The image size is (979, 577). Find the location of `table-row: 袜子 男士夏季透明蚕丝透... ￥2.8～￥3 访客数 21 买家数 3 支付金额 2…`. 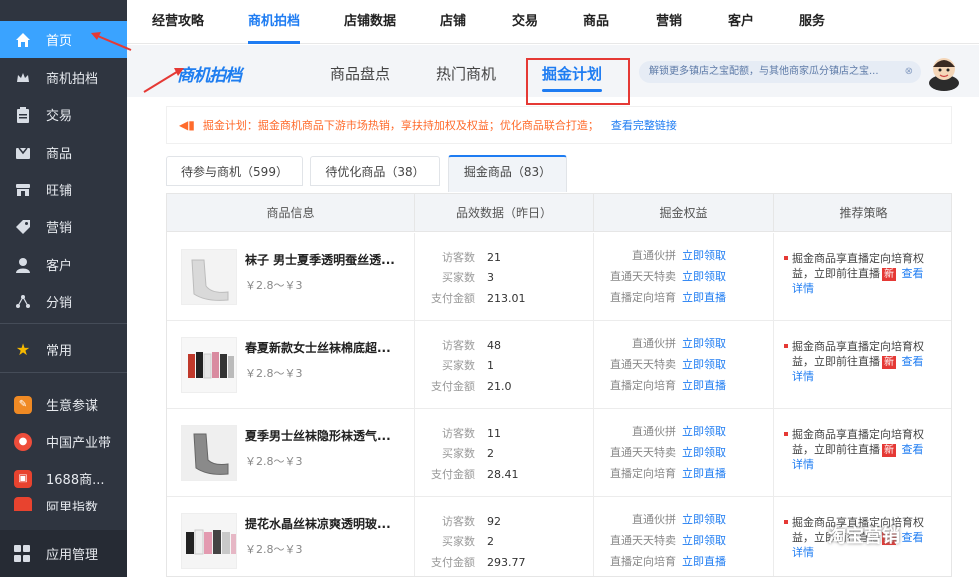

table-row: 袜子 男士夏季透明蚕丝透... ￥2.8～￥3 访客数 21 买家数 3 支付金额 2… is located at coordinates (559, 277).